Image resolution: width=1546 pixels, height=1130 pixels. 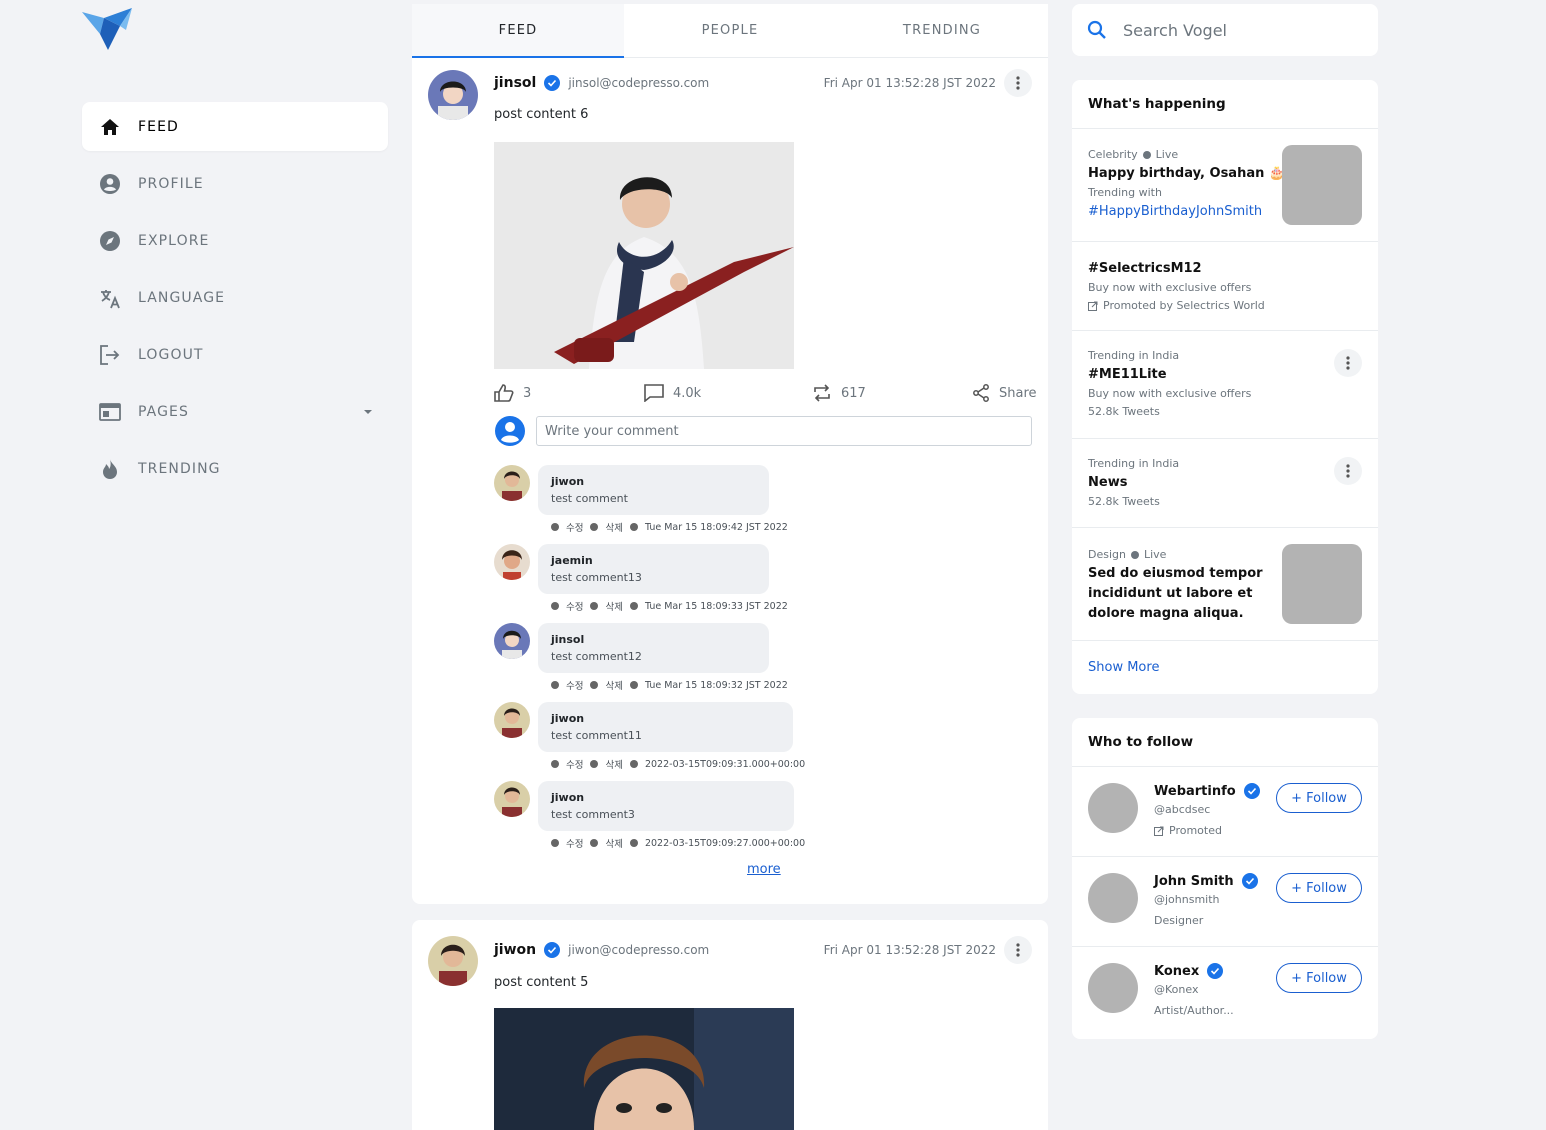 I want to click on comment-button: 4.0k, so click(x=672, y=393).